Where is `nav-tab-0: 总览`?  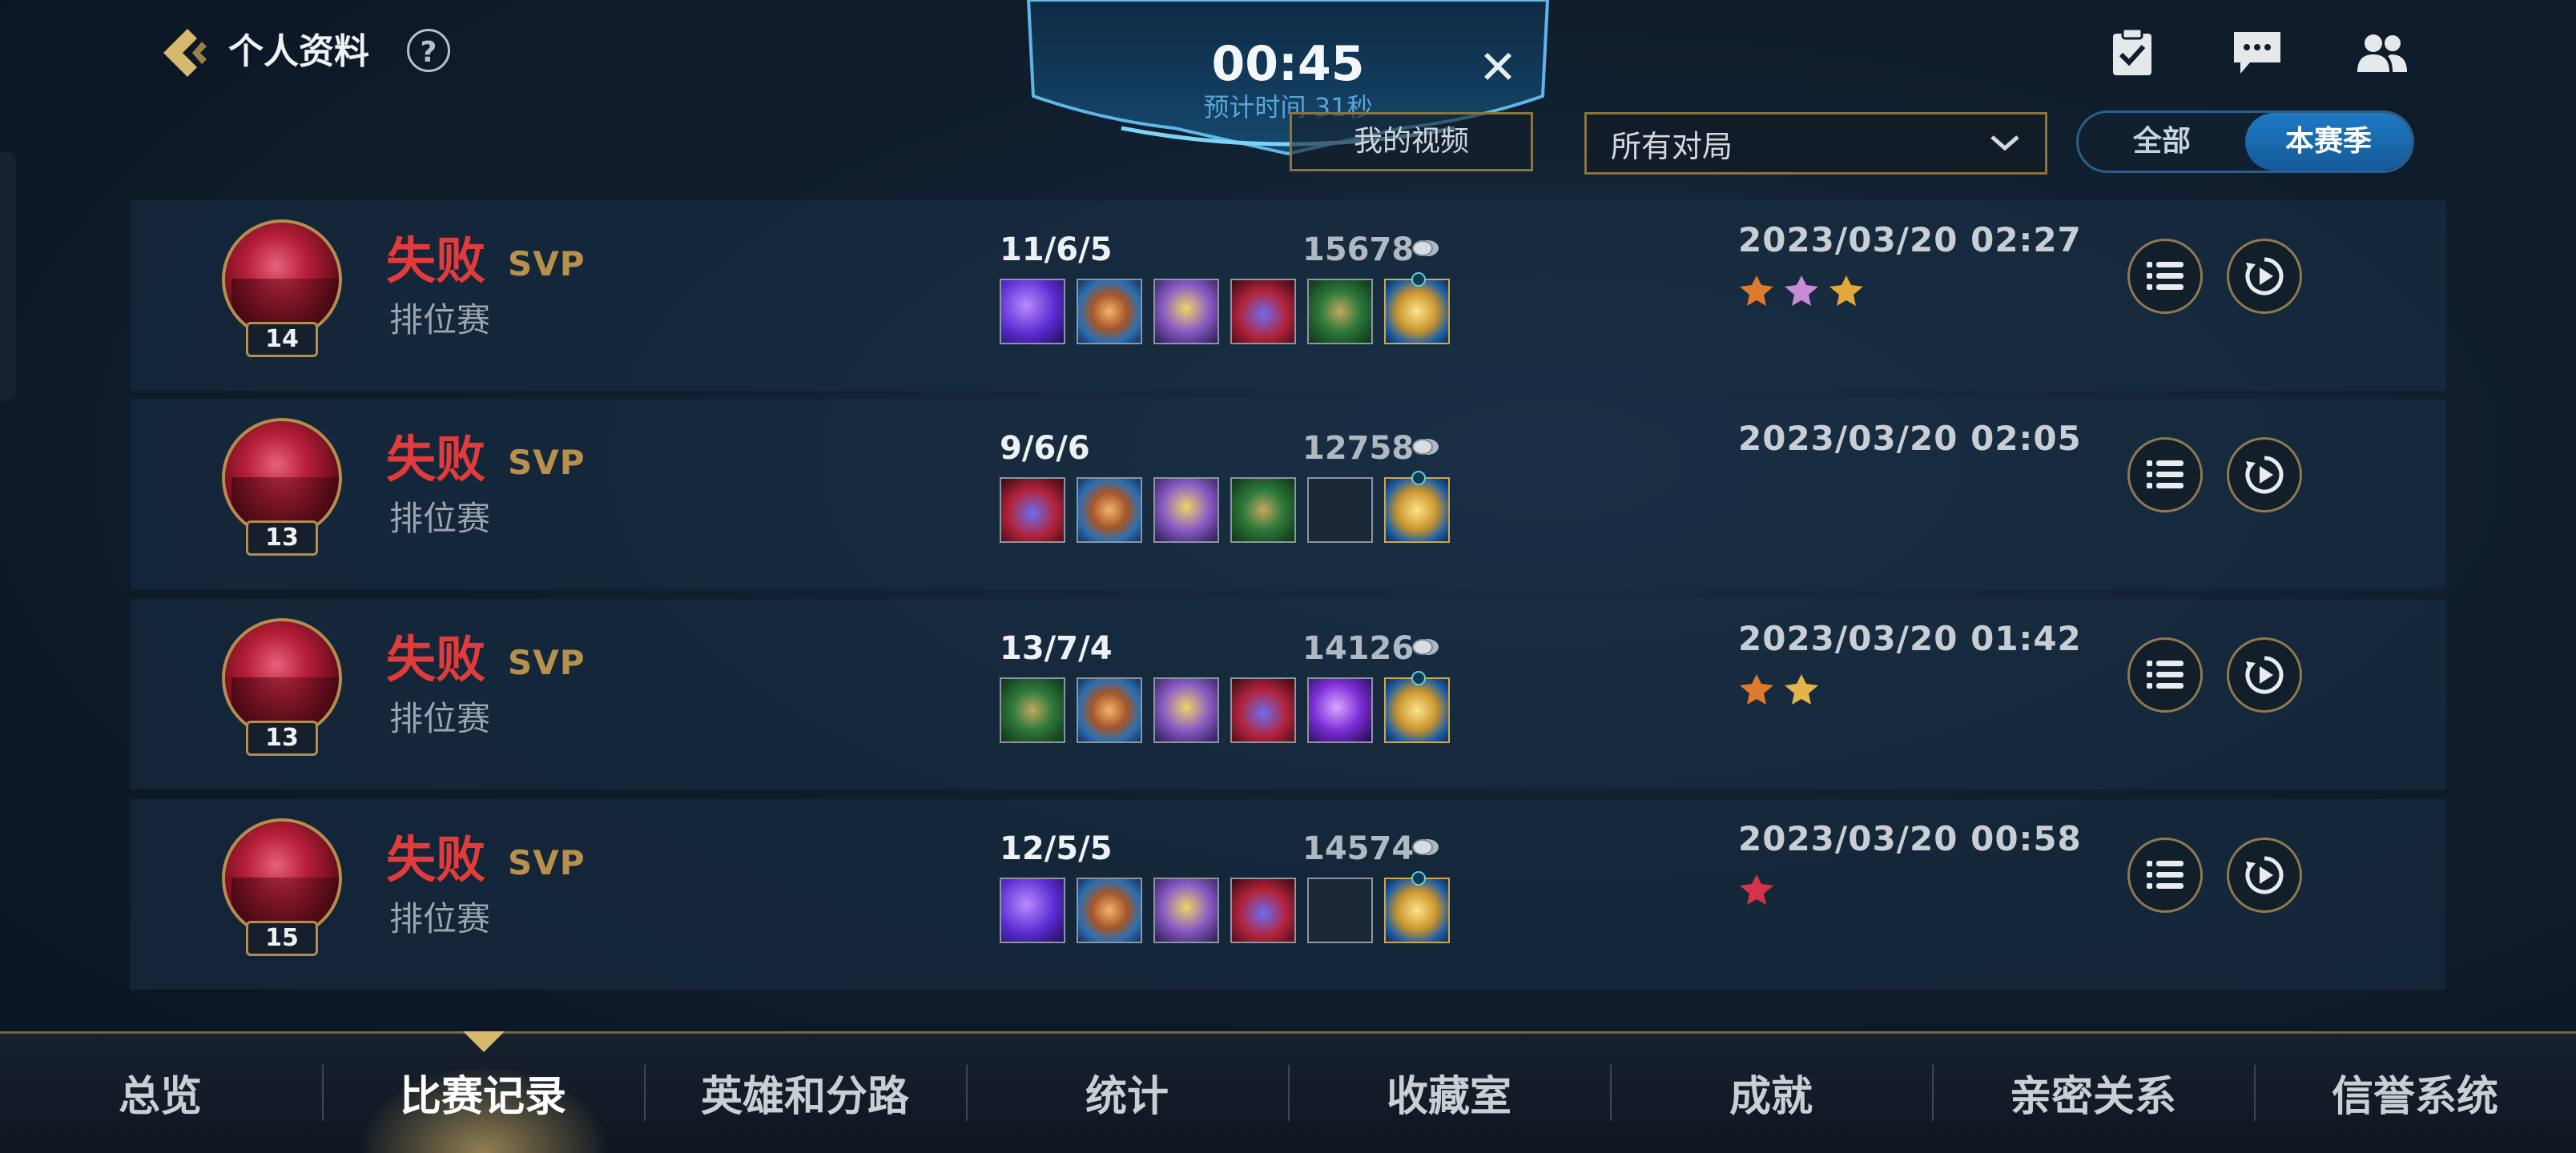 nav-tab-0: 总览 is located at coordinates (160, 1097).